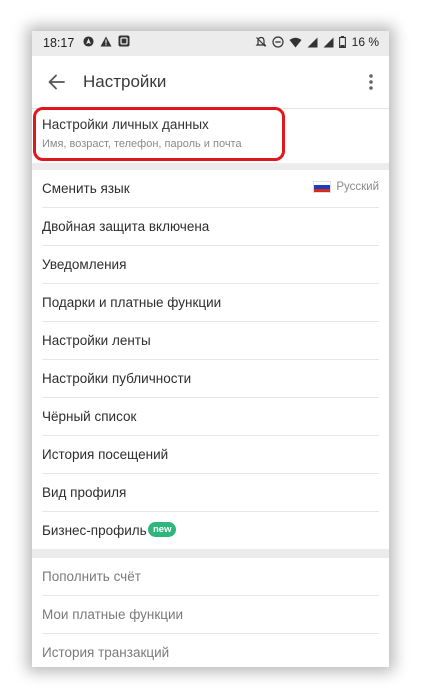  I want to click on settings-item-publicity: Настройки публичности, so click(210, 379).